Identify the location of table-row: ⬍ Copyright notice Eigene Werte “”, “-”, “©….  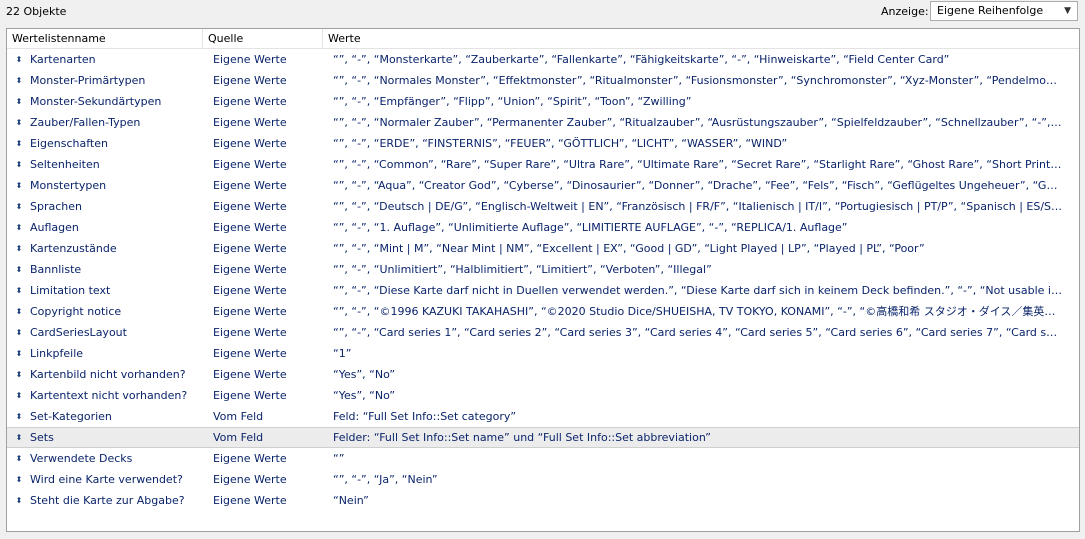
(543, 311).